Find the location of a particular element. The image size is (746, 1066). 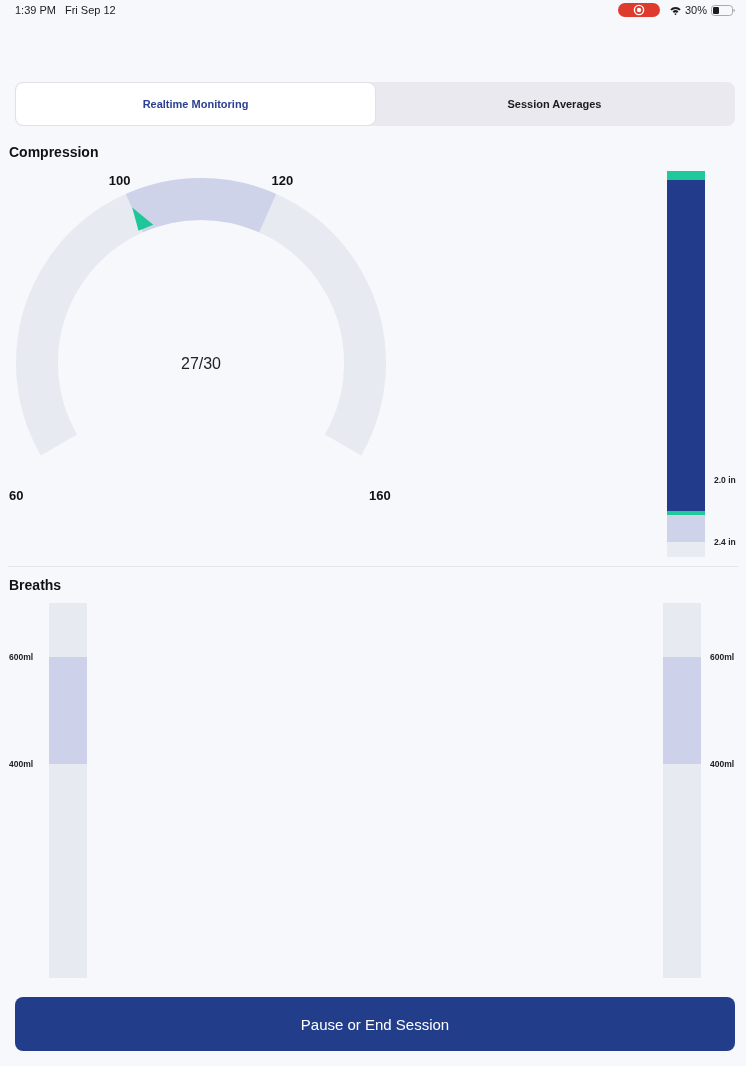

section-title: Breaths is located at coordinates (35, 585).